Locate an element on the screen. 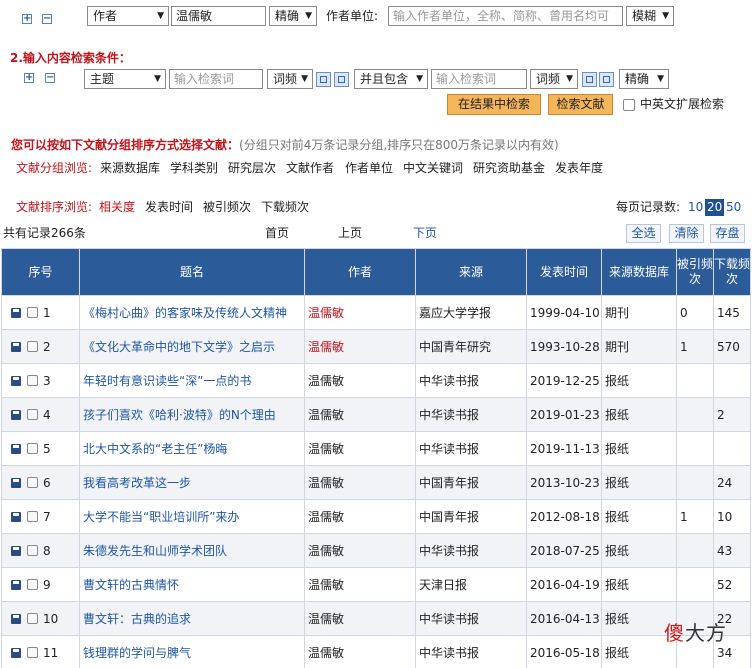  col-cited: 被引频次 is located at coordinates (695, 272).